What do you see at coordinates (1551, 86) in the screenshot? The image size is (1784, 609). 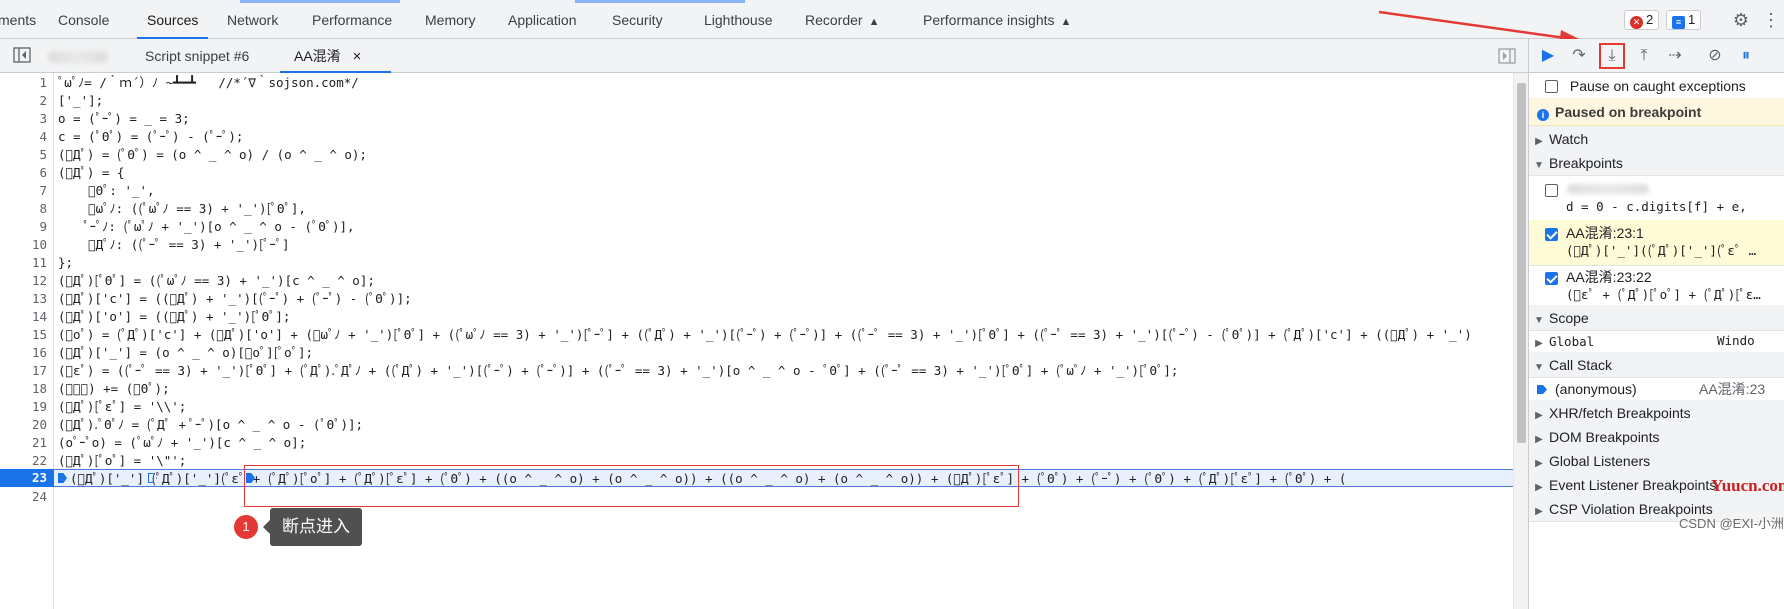 I see `pause-on-caught-checkbox` at bounding box center [1551, 86].